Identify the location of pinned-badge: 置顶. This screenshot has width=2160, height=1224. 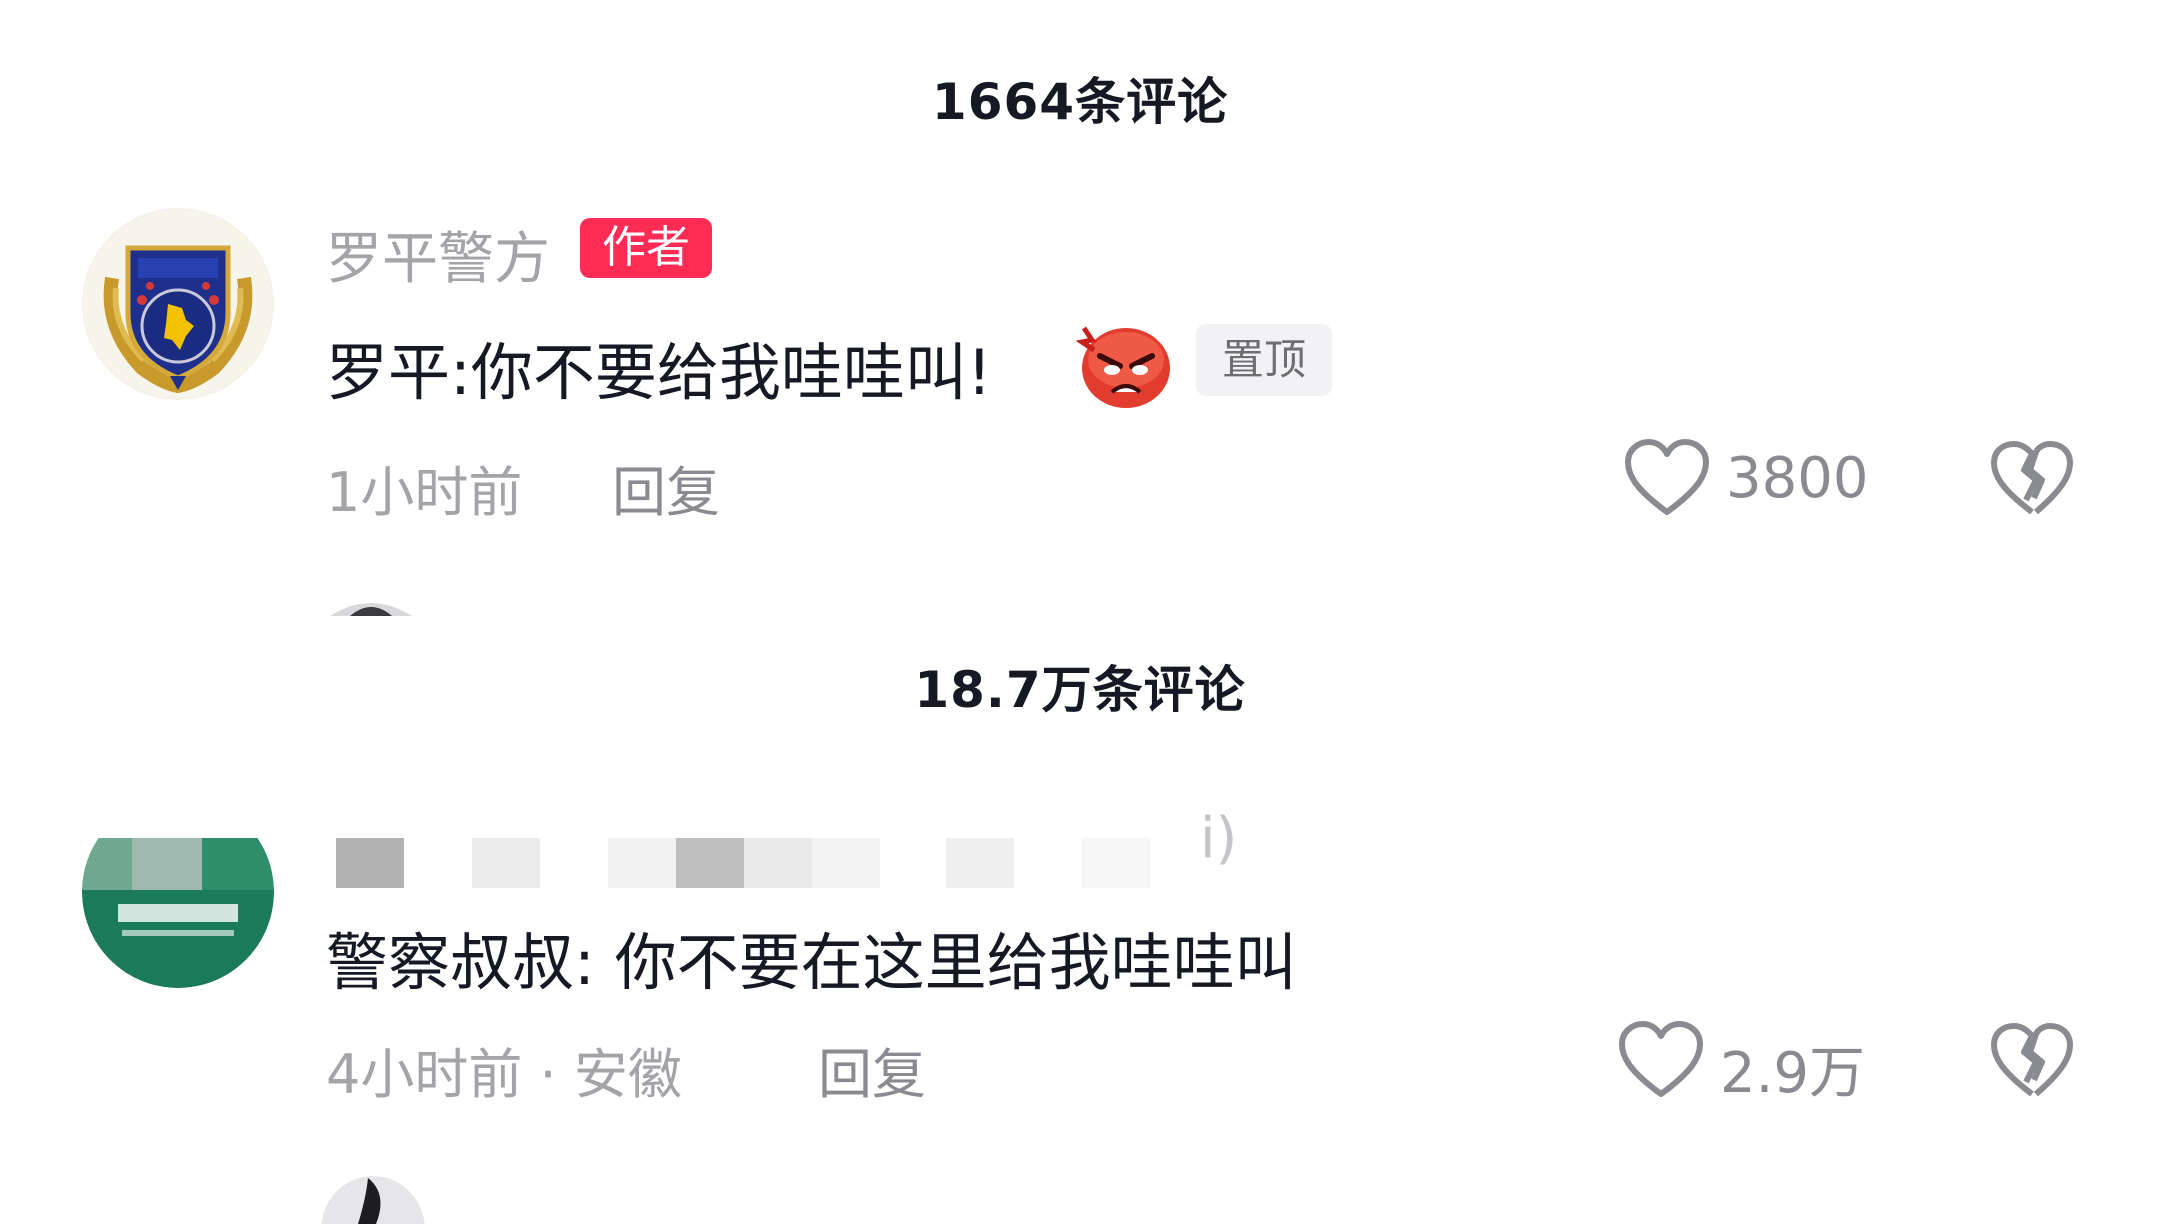
(1264, 360).